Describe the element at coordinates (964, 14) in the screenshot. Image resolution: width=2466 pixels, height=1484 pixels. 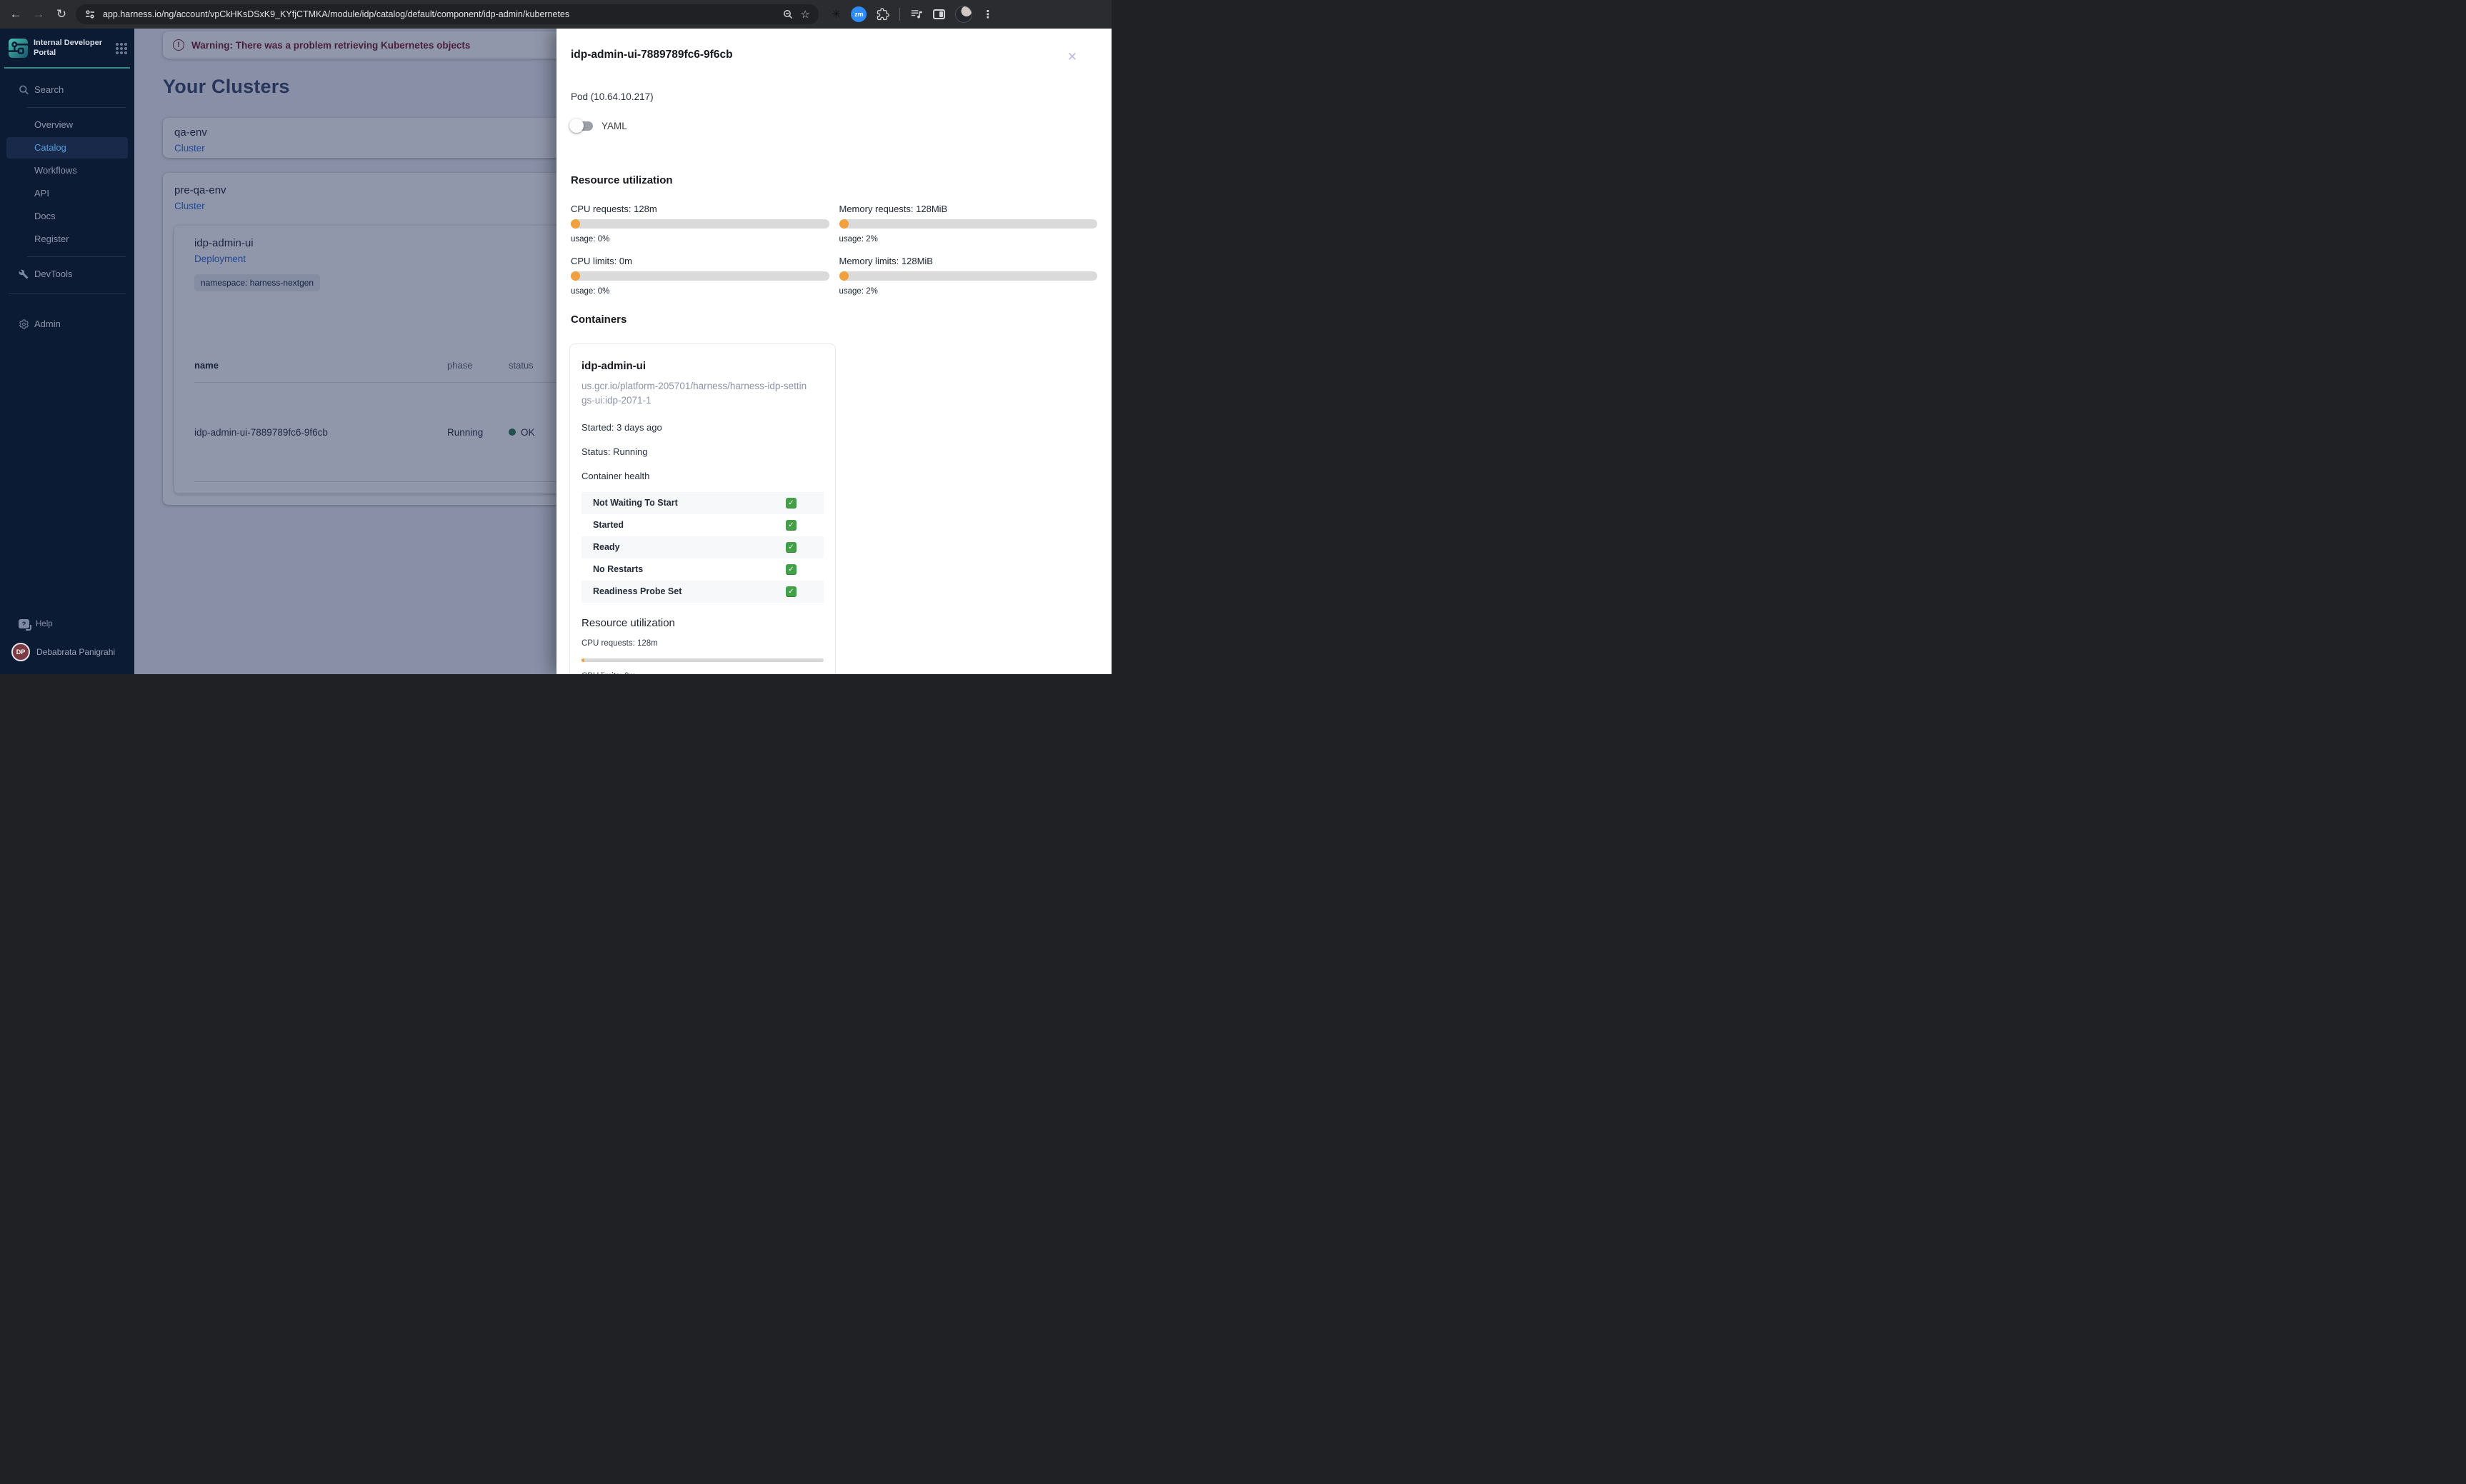
I see `browser-profile-avatar` at that location.